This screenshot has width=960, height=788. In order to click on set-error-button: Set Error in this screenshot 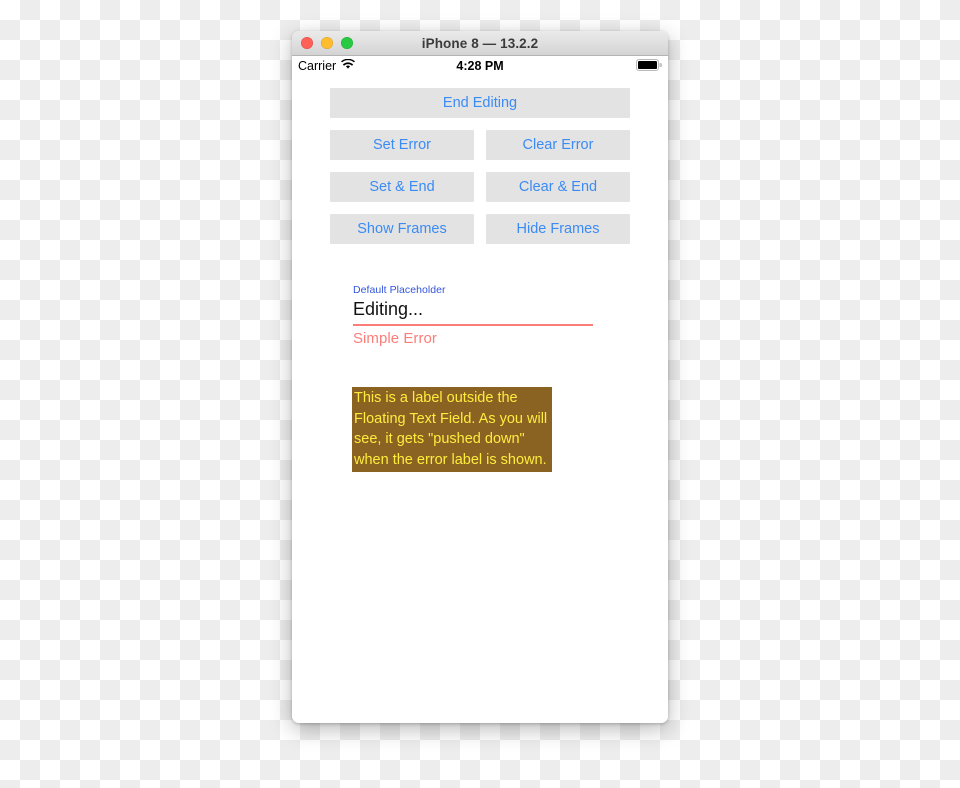, I will do `click(402, 145)`.